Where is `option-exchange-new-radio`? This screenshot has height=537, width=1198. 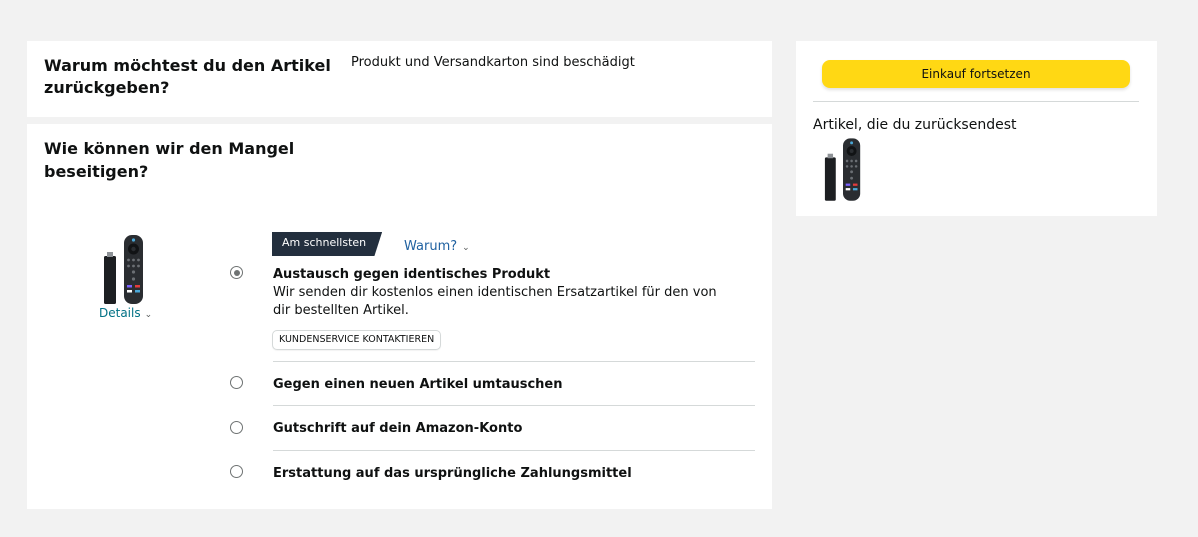
option-exchange-new-radio is located at coordinates (236, 382).